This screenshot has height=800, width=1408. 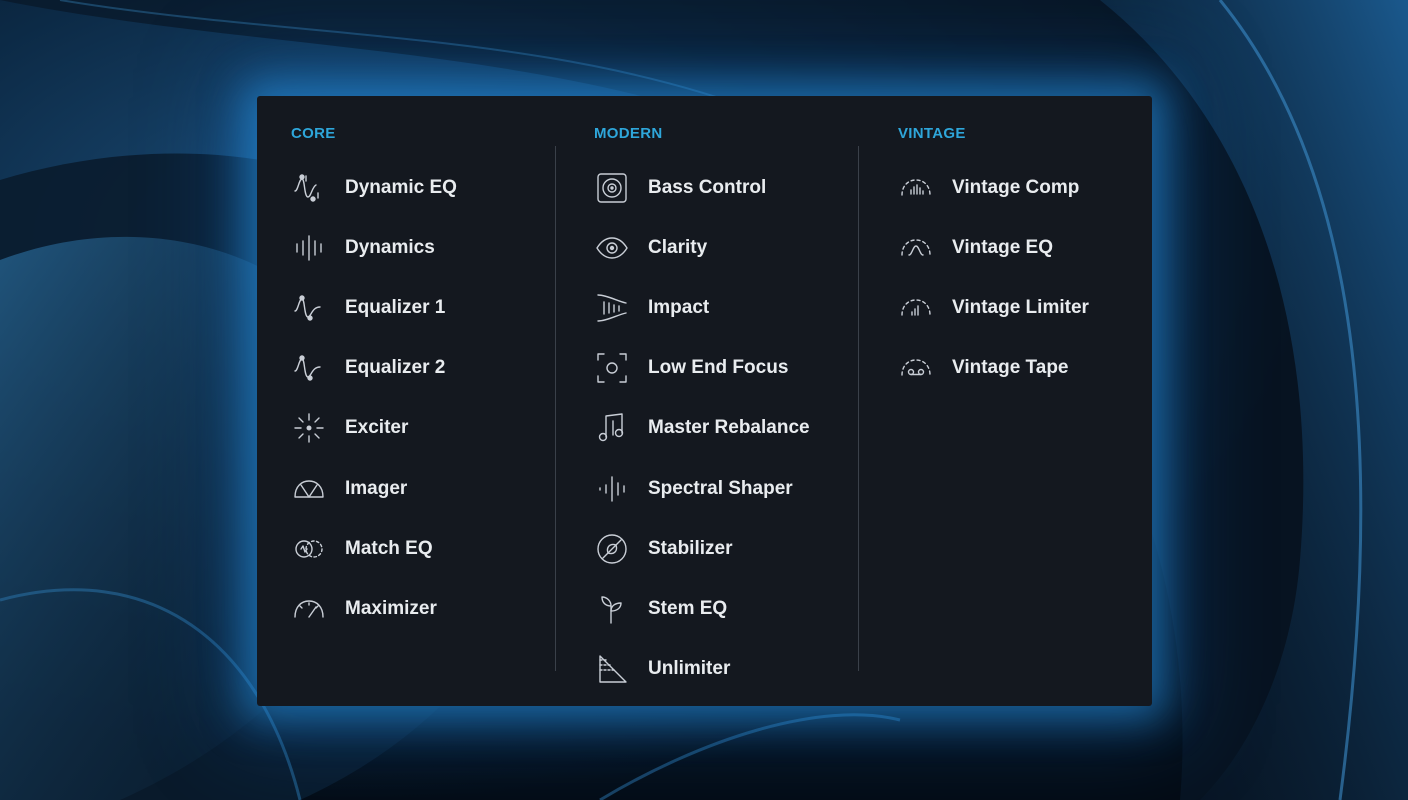 What do you see at coordinates (688, 608) in the screenshot?
I see `menu-item-label: Stem EQ` at bounding box center [688, 608].